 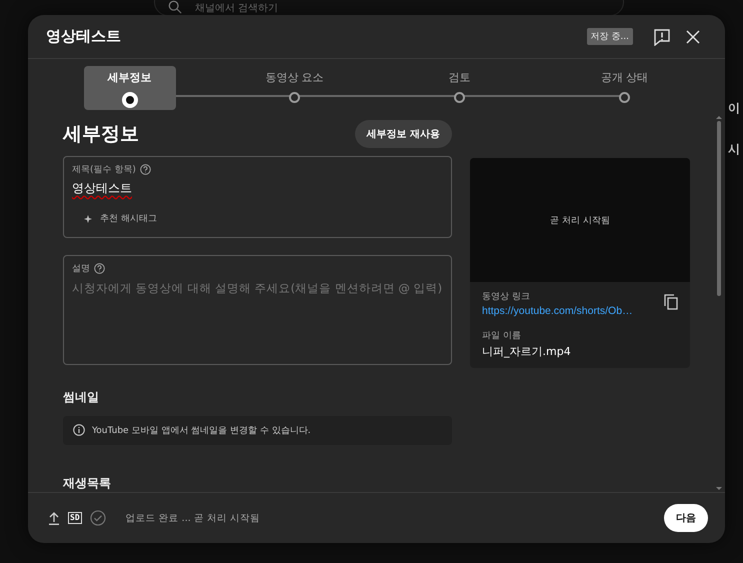 What do you see at coordinates (201, 430) in the screenshot?
I see `notice-text: YouTube 모바일 앱에서 썸네일을 변경할 수 있습니다.` at bounding box center [201, 430].